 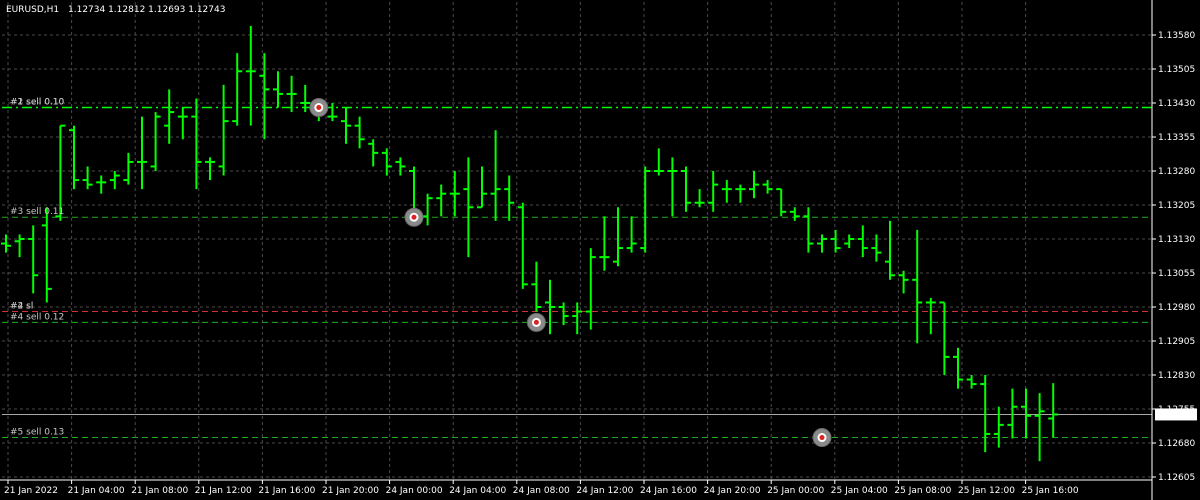 I want to click on order-label: #3 sell 0.11, so click(x=37, y=212).